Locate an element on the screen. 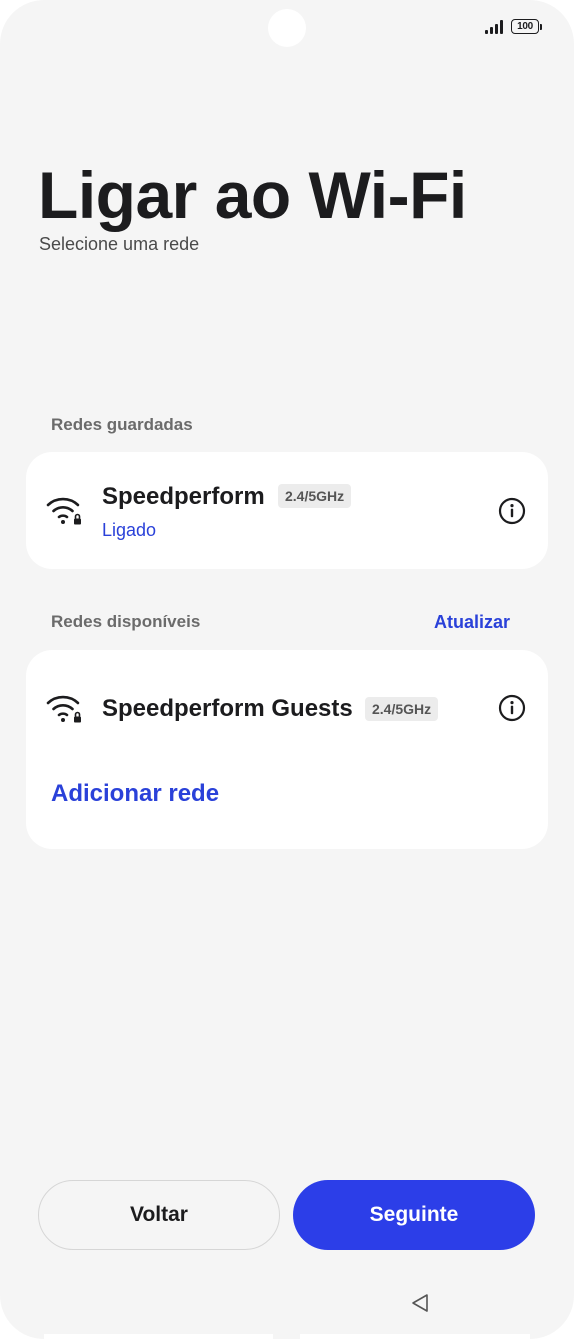  network-row-speedperform: Speedperform 2.4/5GHz Ligado is located at coordinates (287, 510).